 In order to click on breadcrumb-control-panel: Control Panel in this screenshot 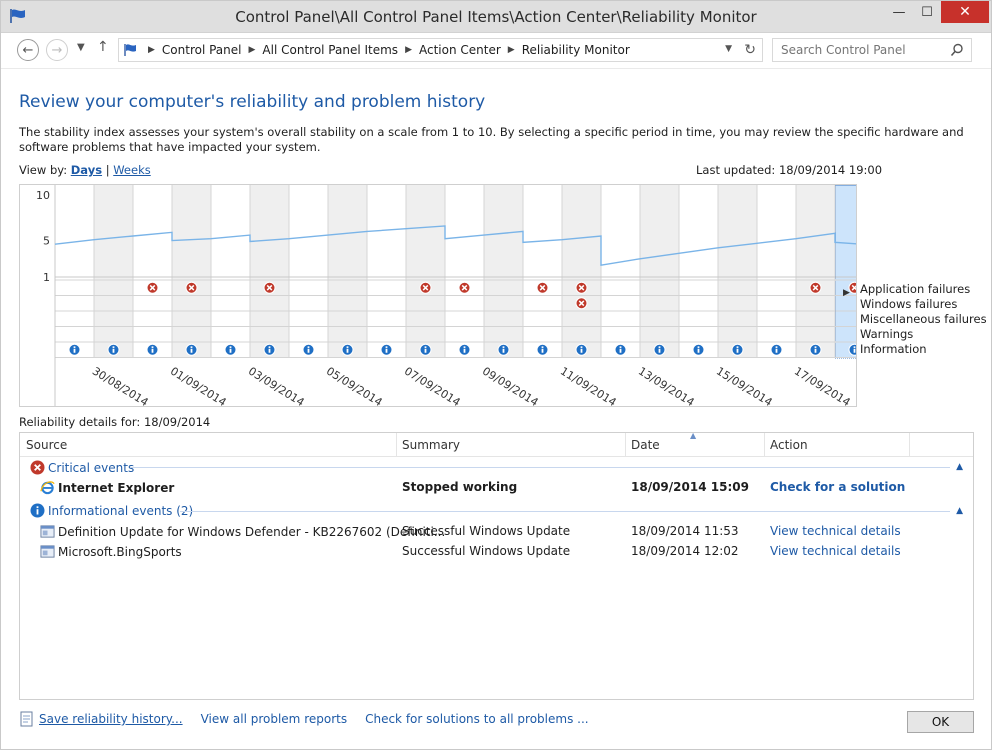, I will do `click(202, 50)`.